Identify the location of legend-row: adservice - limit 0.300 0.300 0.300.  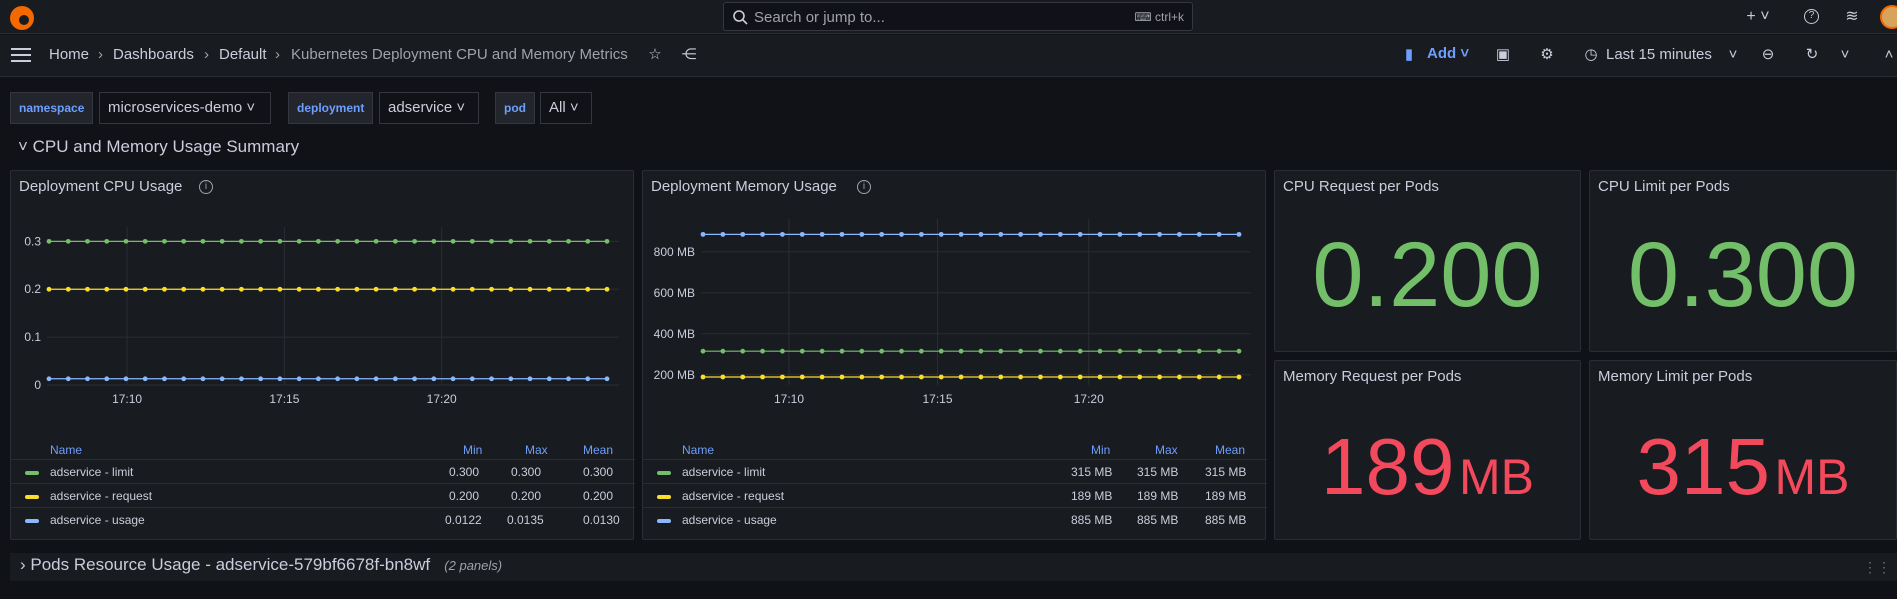
(323, 471).